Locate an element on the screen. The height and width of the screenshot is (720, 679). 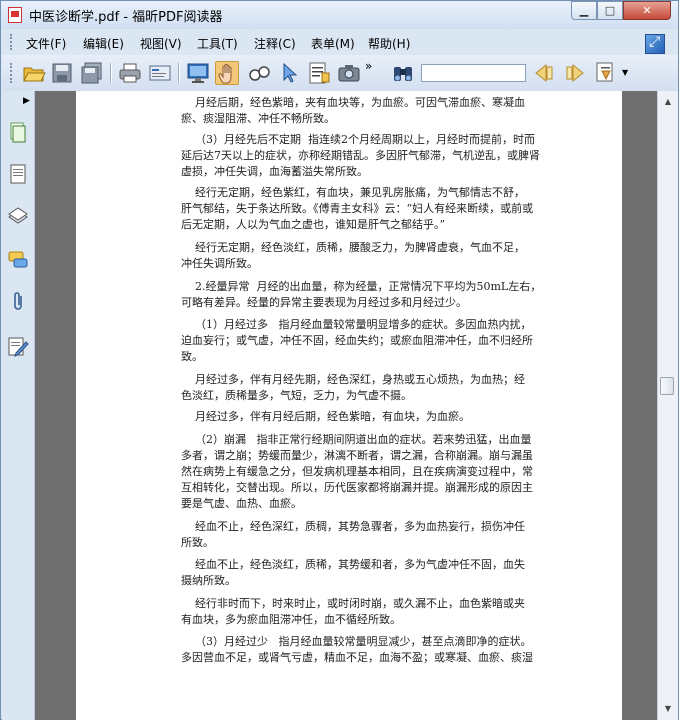
sidebar-collapse-arrow-icon: ▶ is located at coordinates (26, 101).